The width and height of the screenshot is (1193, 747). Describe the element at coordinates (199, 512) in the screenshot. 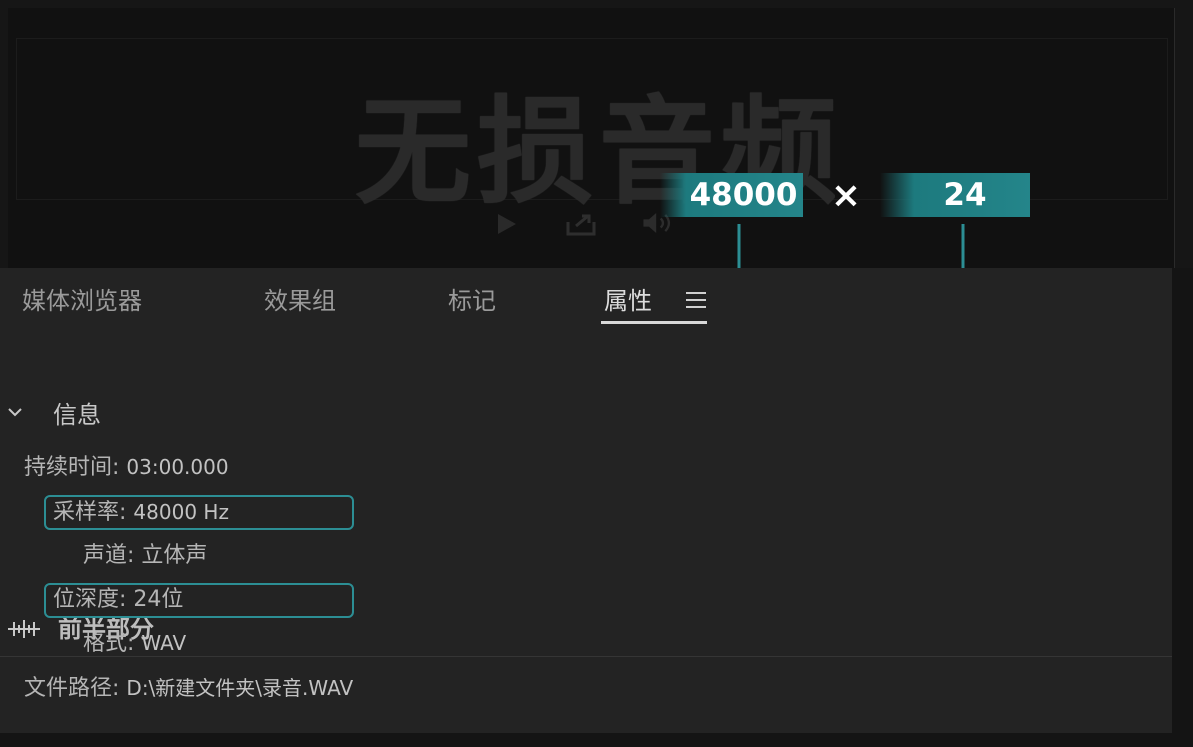

I see `sample-rate-highlight-box` at that location.